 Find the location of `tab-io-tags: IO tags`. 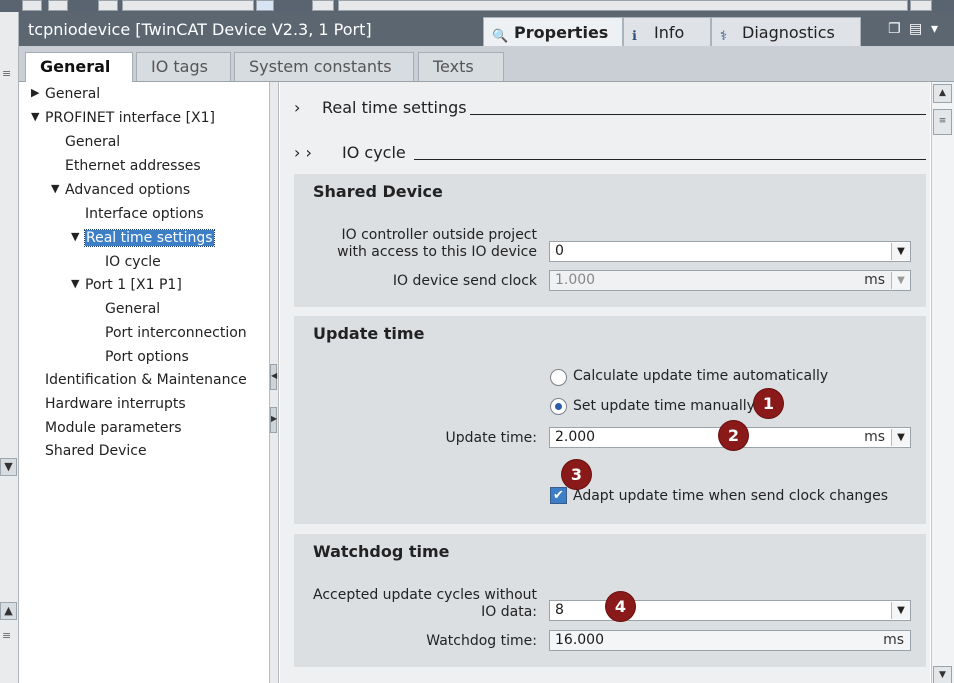

tab-io-tags: IO tags is located at coordinates (183, 66).